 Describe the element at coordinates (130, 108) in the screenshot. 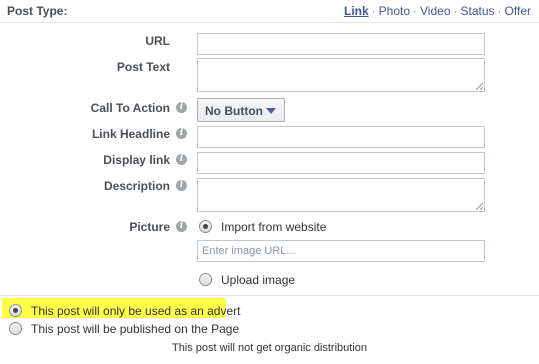

I see `call-to-action-label: Call To Action` at that location.